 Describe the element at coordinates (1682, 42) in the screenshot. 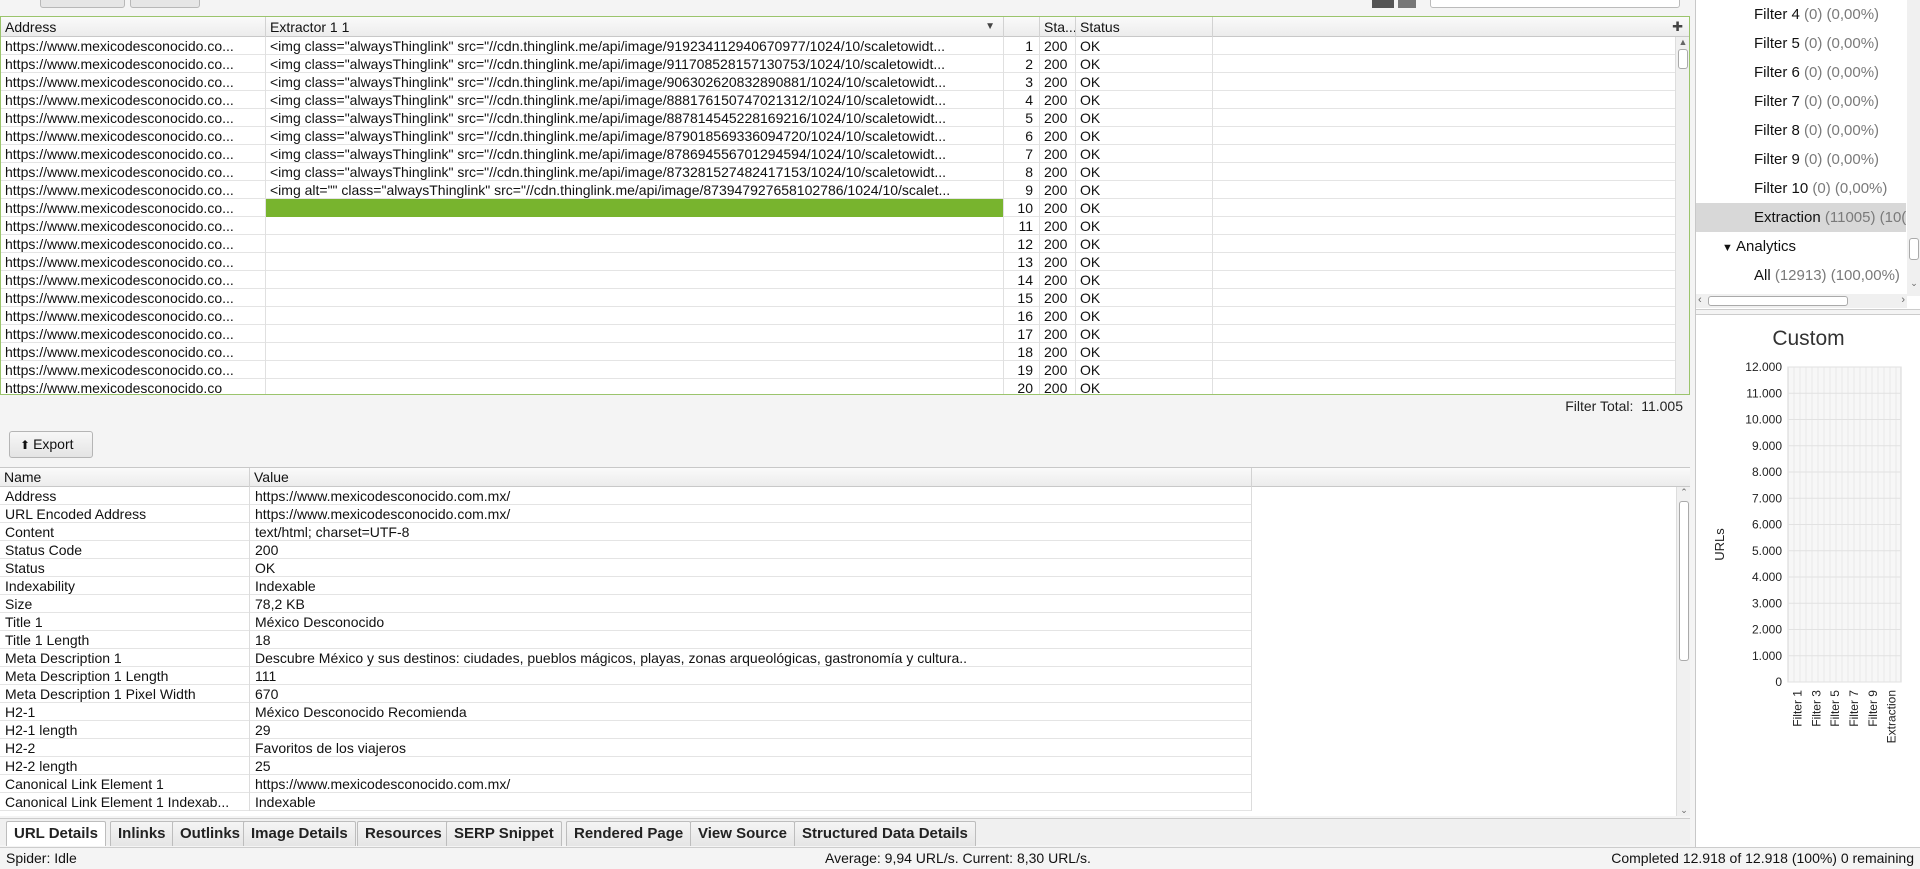

I see `scroll-up-icon: ▲` at that location.